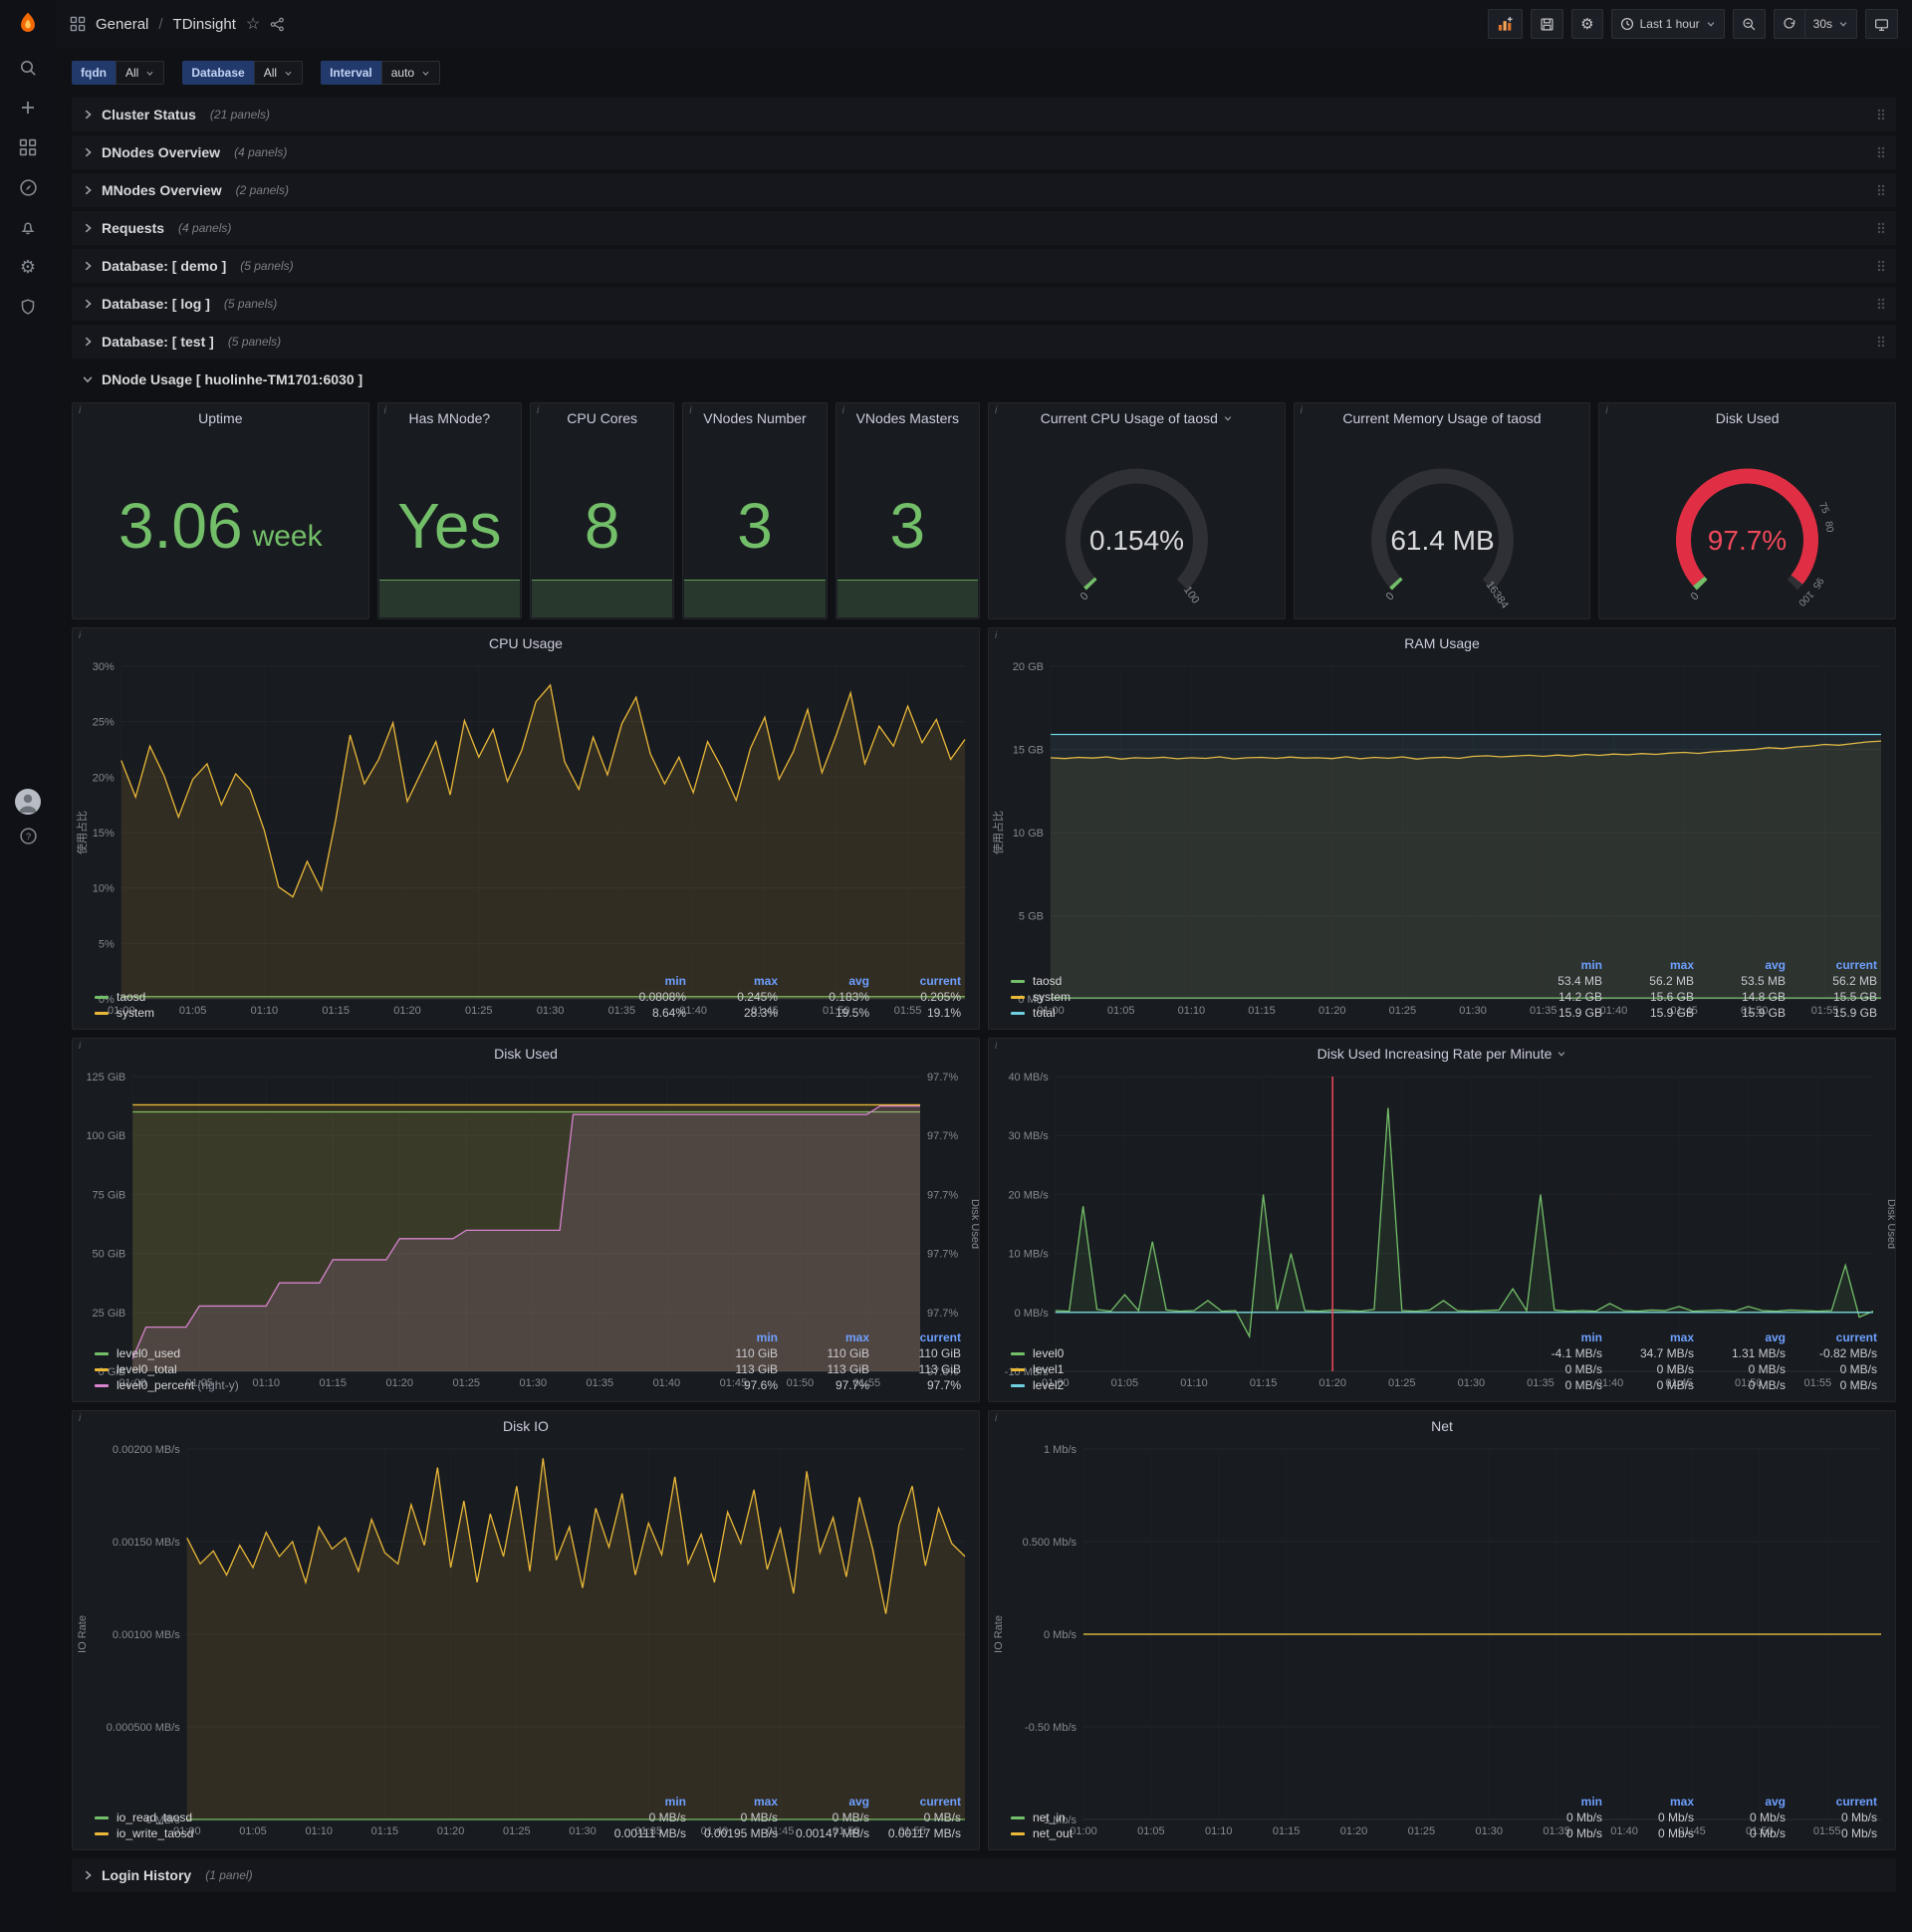  Describe the element at coordinates (1749, 24) in the screenshot. I see `zoom-out-time-button` at that location.